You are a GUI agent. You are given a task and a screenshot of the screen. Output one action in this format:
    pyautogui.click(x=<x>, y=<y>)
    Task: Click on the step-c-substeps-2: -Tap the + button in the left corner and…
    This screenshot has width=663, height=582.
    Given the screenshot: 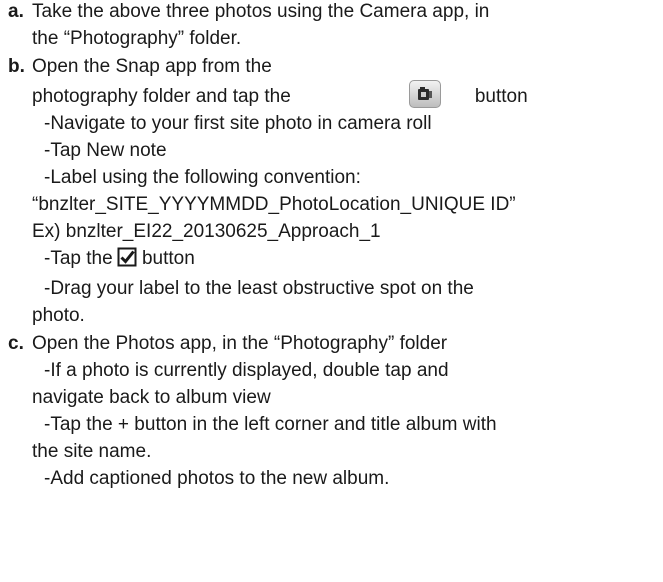 What is the action you would take?
    pyautogui.click(x=347, y=424)
    